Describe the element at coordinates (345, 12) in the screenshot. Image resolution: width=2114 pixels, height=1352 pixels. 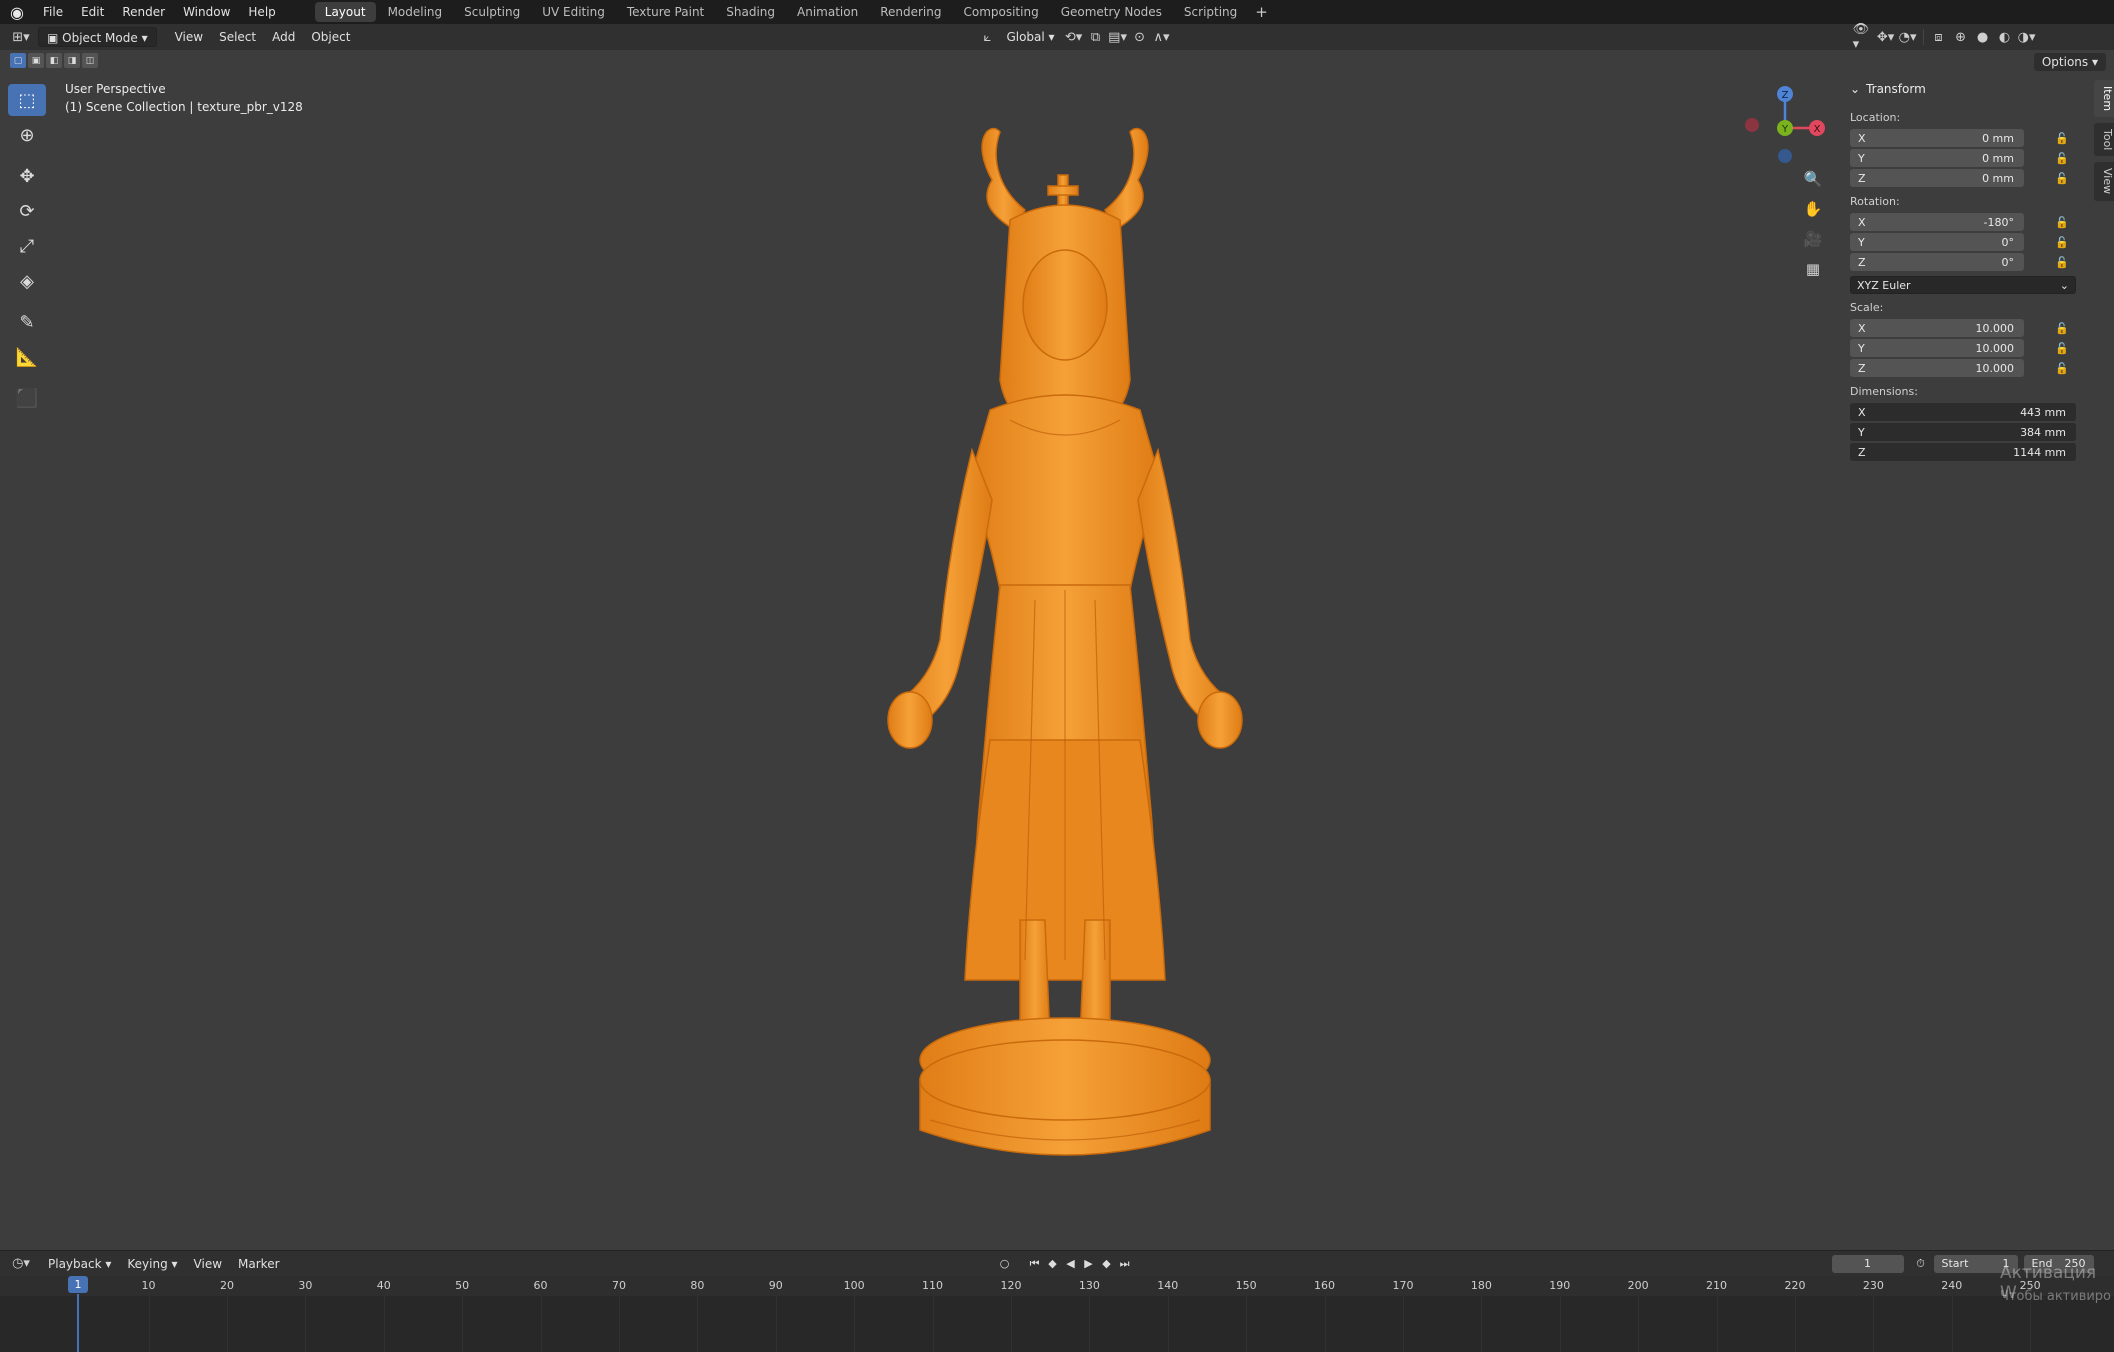
I see `tab-layout: Layout` at that location.